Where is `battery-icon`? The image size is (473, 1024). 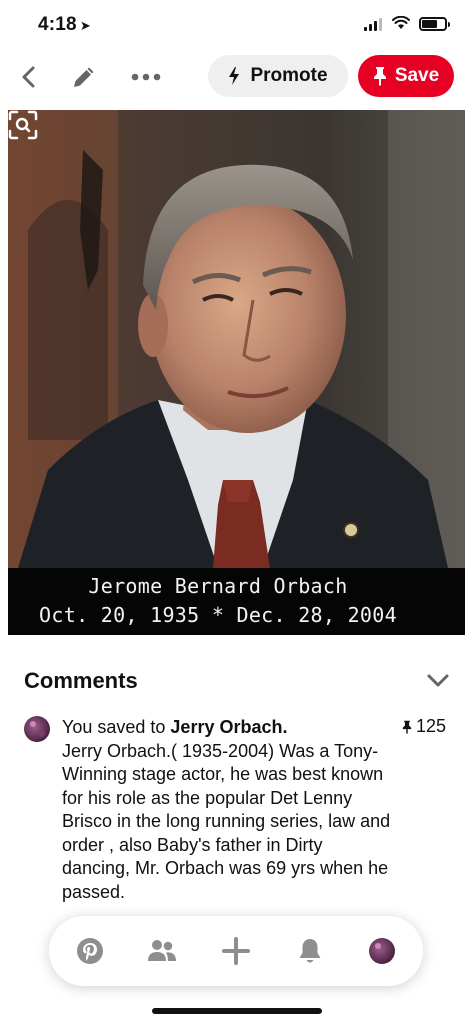
battery-icon is located at coordinates (434, 24).